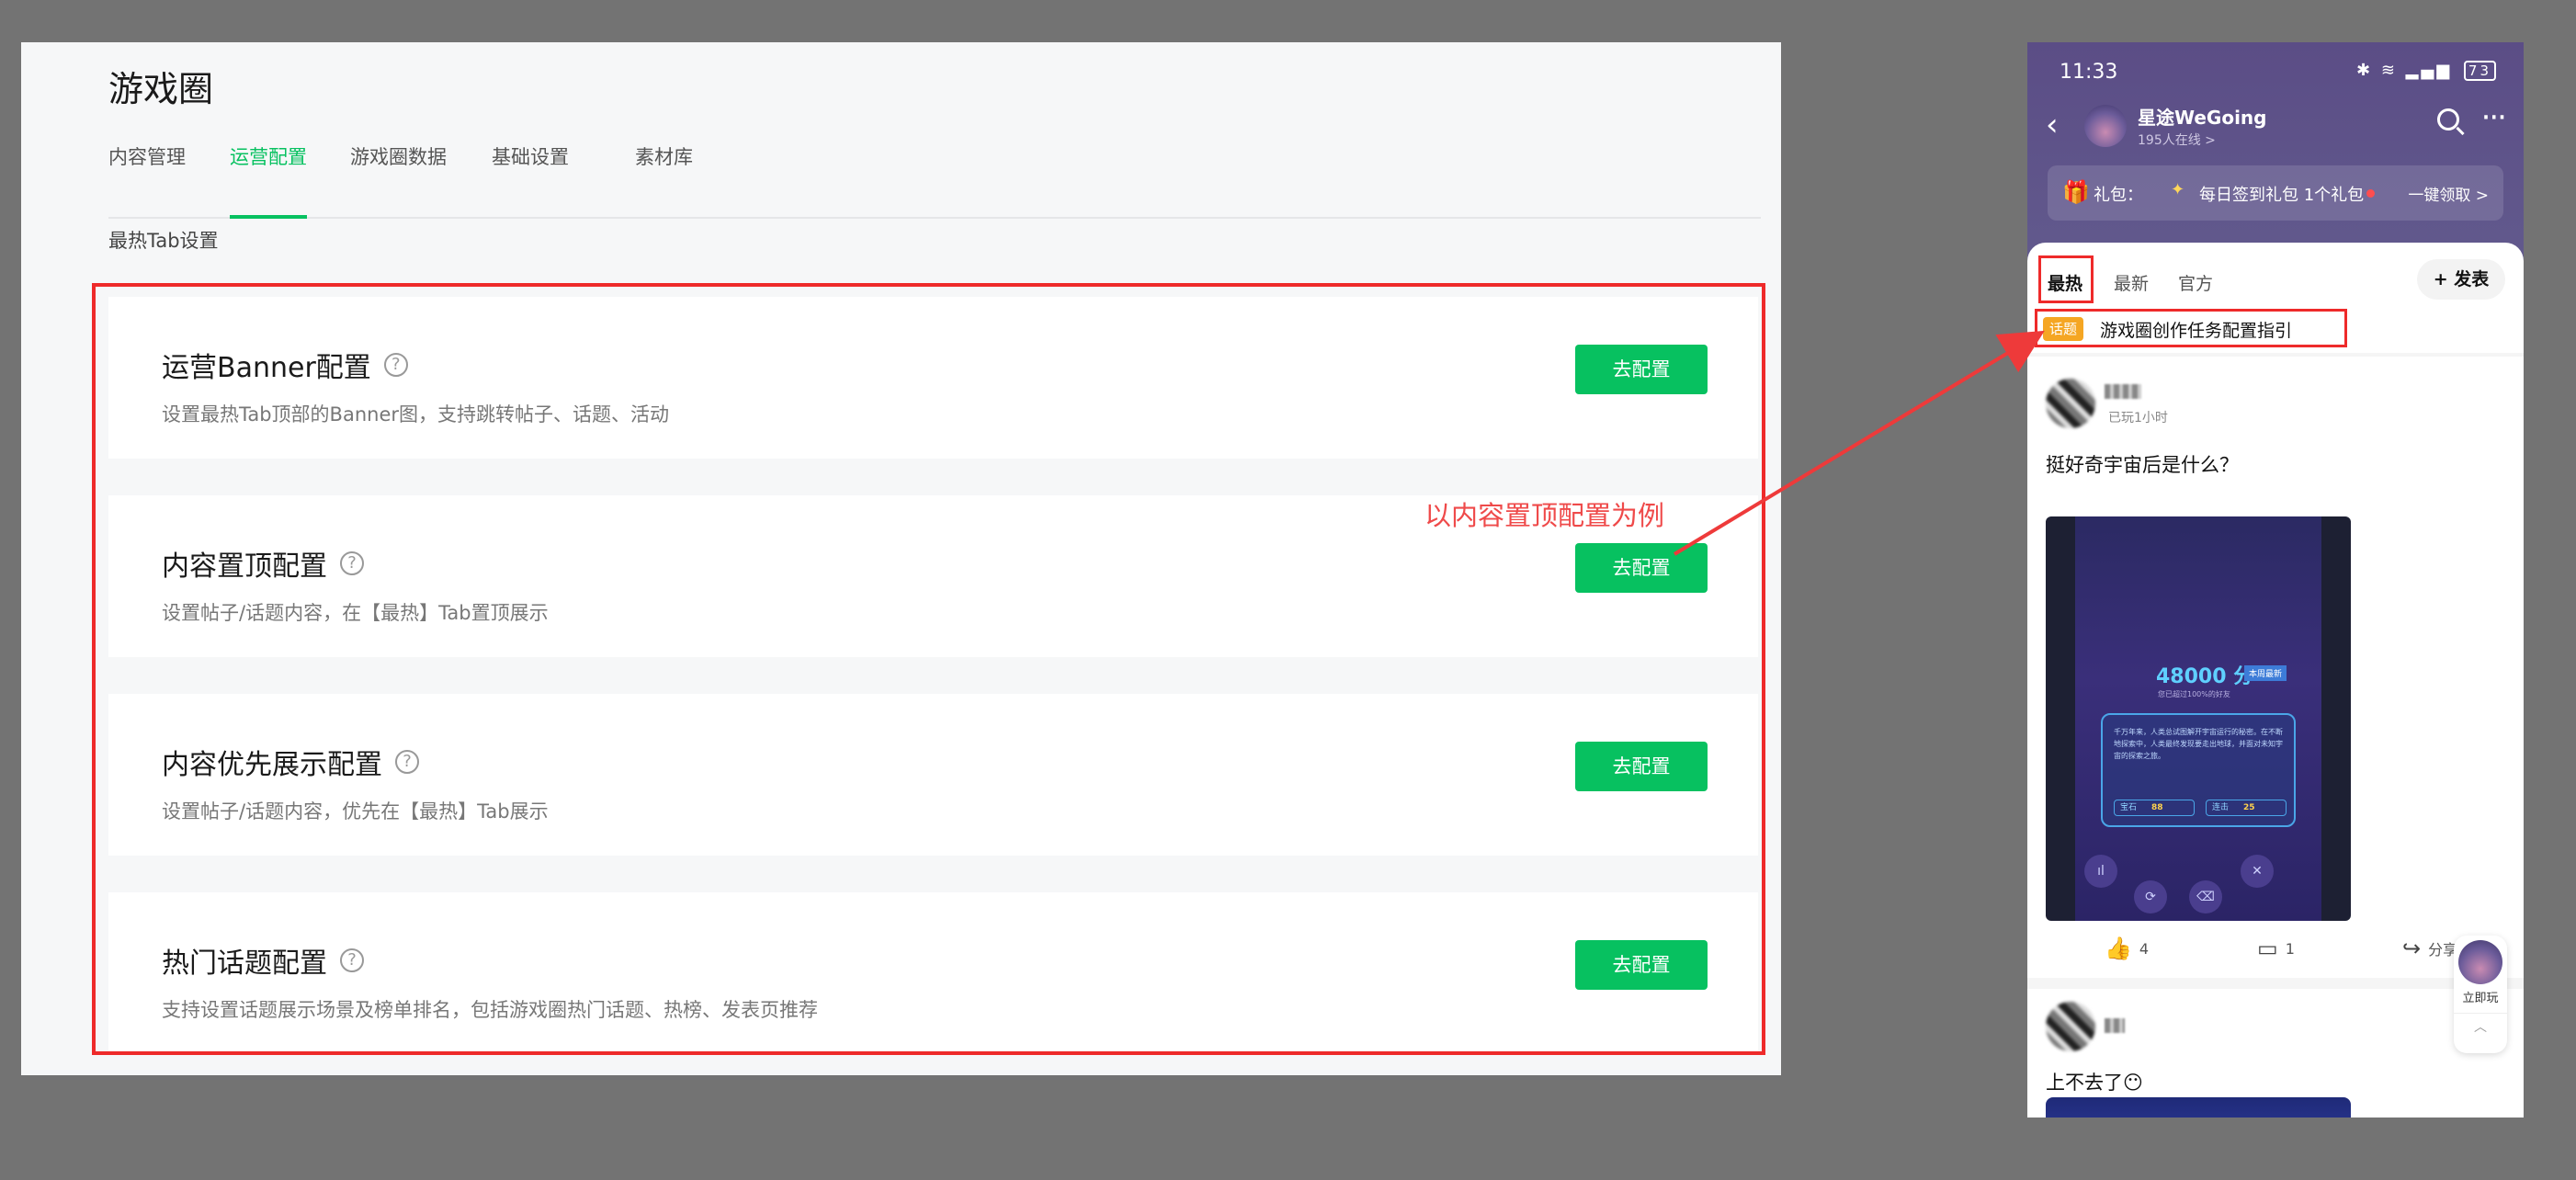  Describe the element at coordinates (245, 566) in the screenshot. I see `card-title: 内容置顶配置` at that location.